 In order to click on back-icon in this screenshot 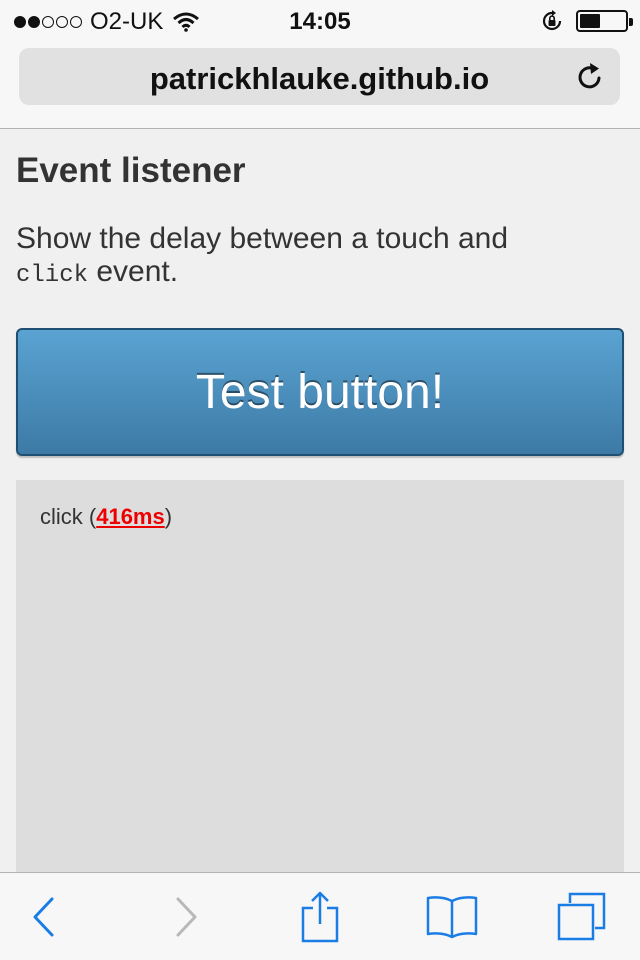, I will do `click(43, 917)`.